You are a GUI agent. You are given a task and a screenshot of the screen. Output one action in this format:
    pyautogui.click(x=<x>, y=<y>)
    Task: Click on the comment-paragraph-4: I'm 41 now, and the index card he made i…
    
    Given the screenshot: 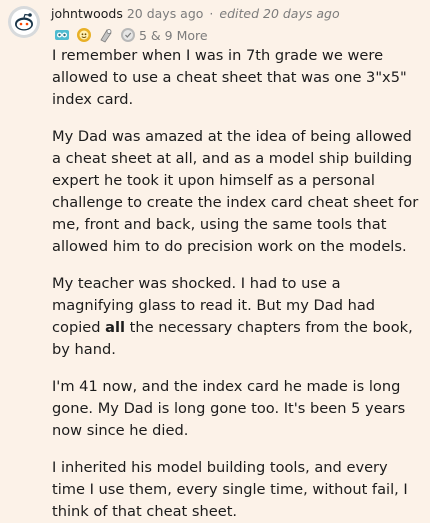 What is the action you would take?
    pyautogui.click(x=229, y=408)
    